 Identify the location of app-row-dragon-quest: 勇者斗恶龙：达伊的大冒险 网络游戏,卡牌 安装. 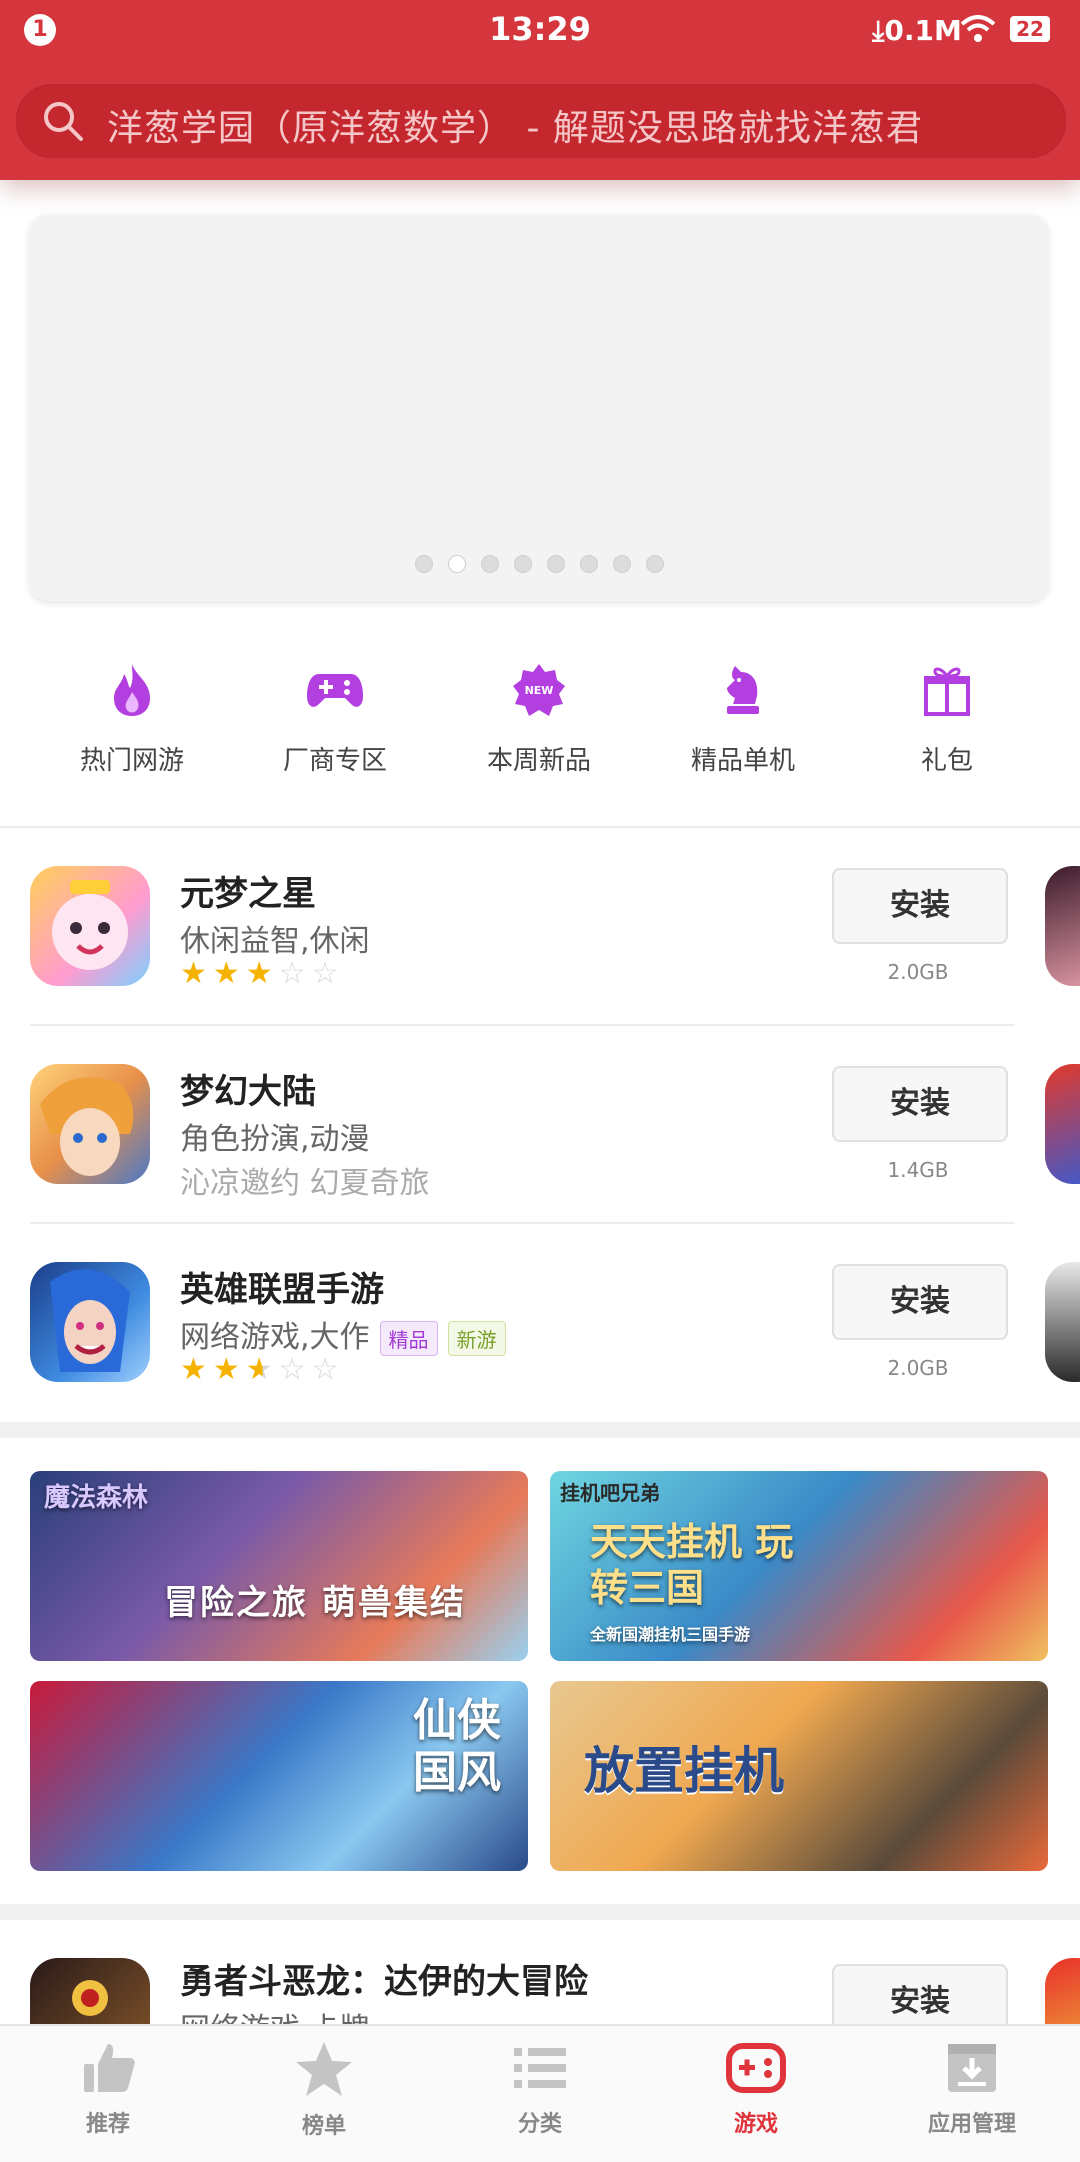
(540, 1972).